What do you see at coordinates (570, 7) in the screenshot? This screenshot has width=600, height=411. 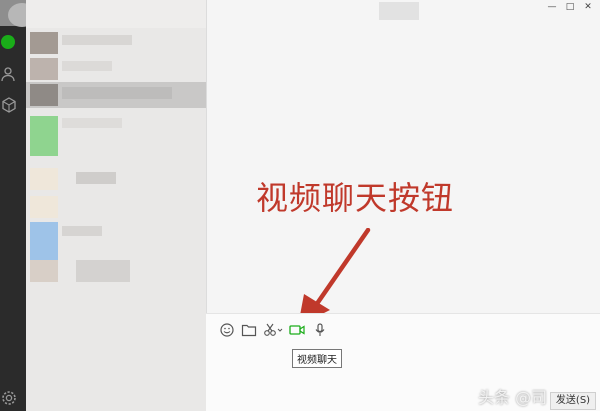 I see `maximize-button: □` at bounding box center [570, 7].